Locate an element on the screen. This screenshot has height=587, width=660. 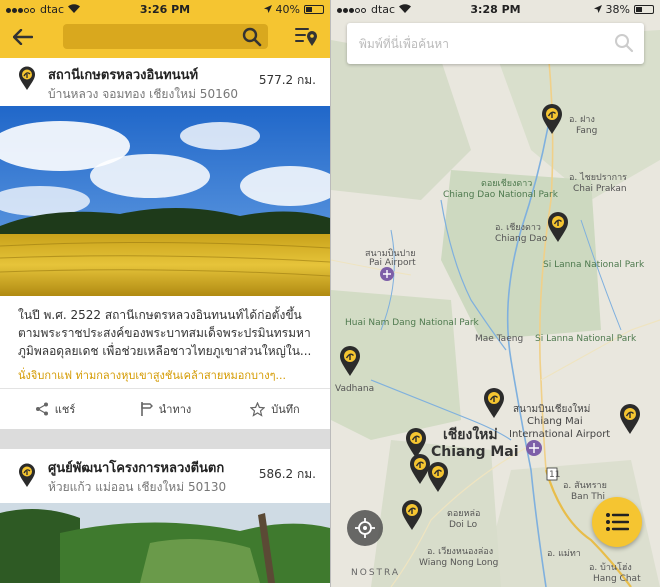
place-title: สถานีเกษตรหลวงอินทนนท์ is located at coordinates (123, 74).